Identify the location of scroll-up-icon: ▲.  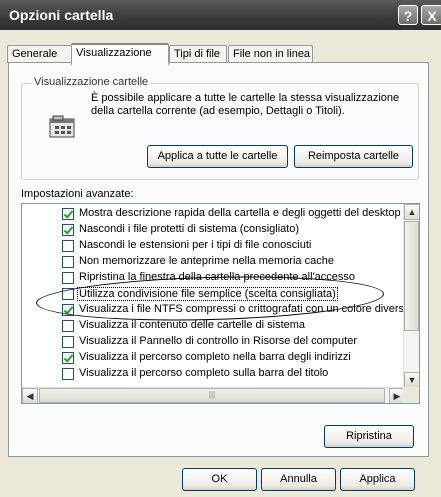
(411, 212).